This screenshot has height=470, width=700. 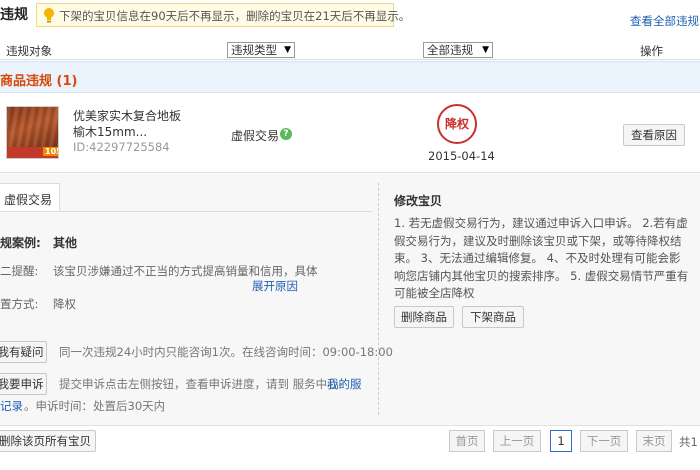 What do you see at coordinates (235, 16) in the screenshot?
I see `notice-text: 下架的宝贝信息在90天后不再显示，删除的宝贝在21天后不再显示。` at bounding box center [235, 16].